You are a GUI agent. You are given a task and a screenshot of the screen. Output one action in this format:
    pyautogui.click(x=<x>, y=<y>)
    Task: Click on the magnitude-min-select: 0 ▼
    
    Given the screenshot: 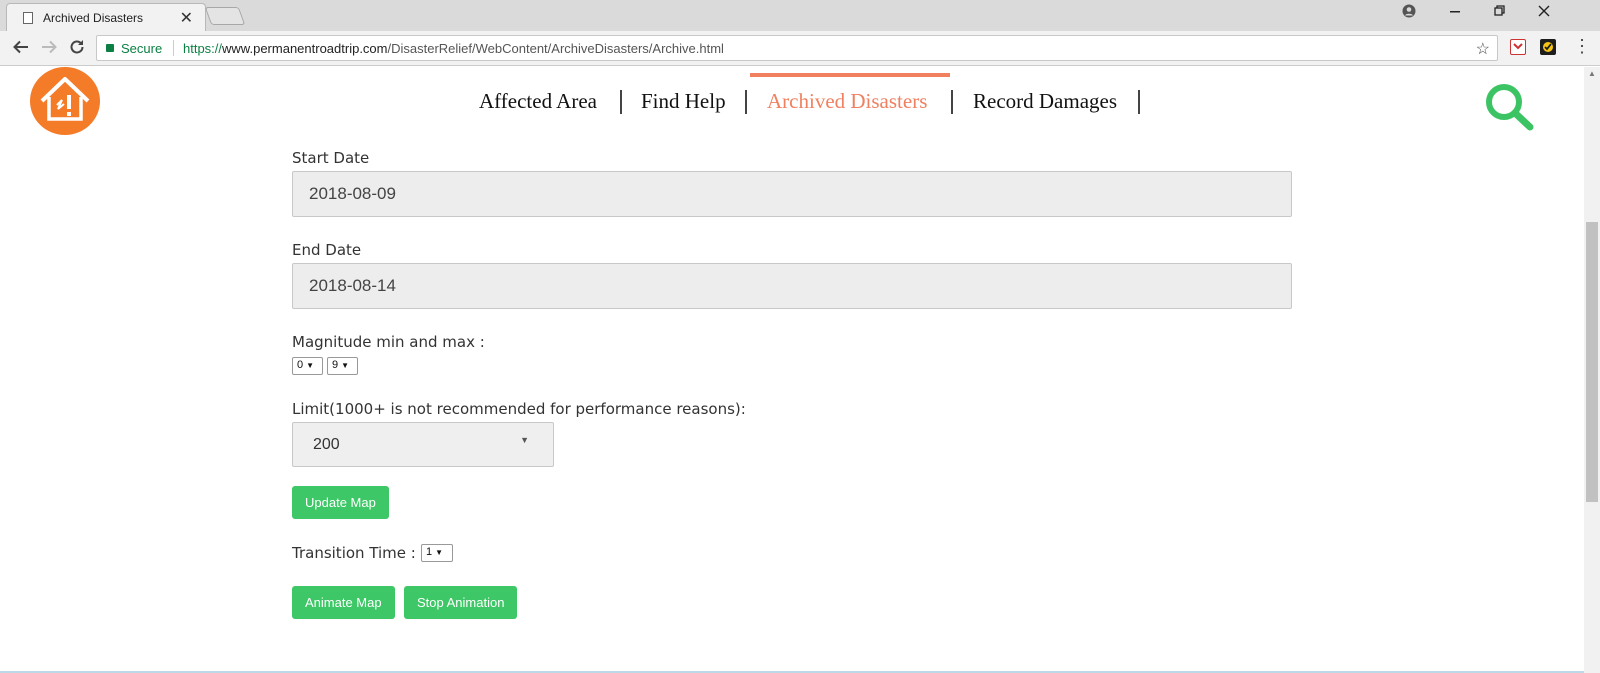 What is the action you would take?
    pyautogui.click(x=307, y=366)
    